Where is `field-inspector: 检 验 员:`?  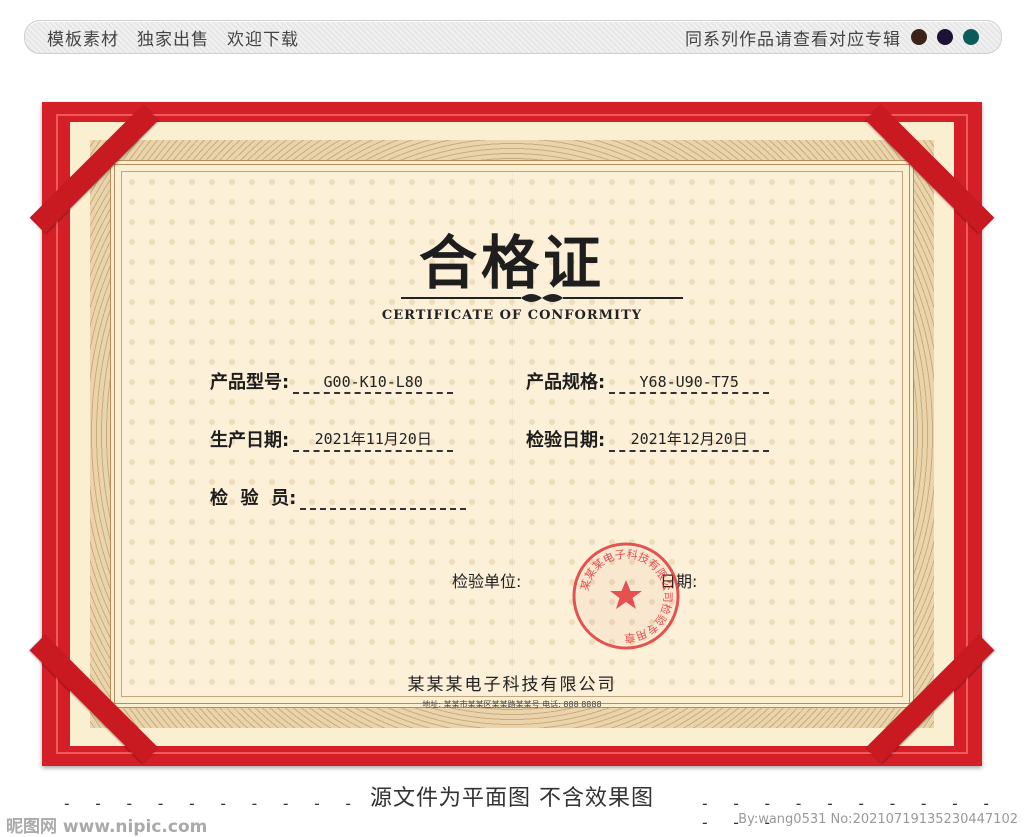
field-inspector: 检 验 员: is located at coordinates (338, 497).